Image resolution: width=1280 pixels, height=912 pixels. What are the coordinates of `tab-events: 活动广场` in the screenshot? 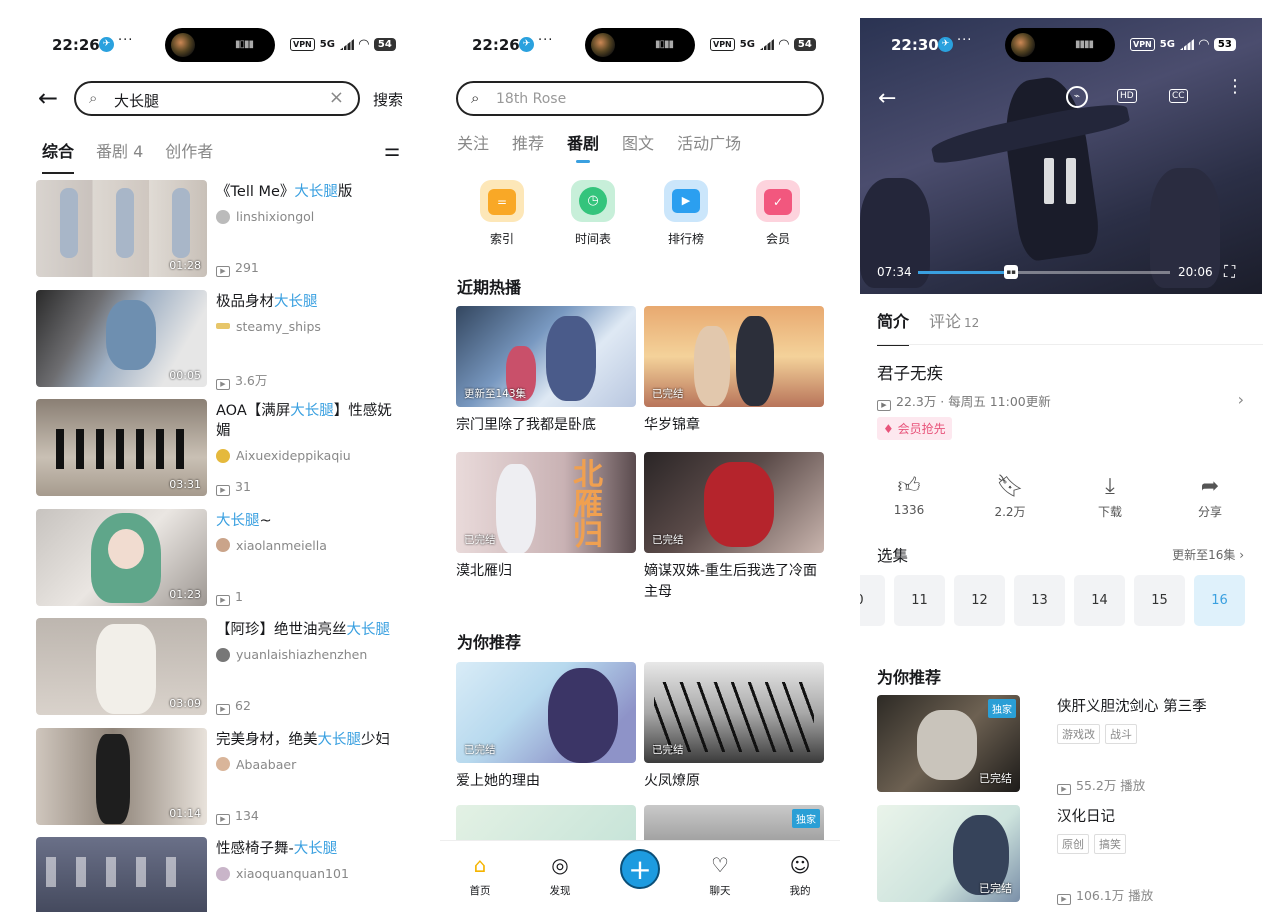 It's located at (709, 142).